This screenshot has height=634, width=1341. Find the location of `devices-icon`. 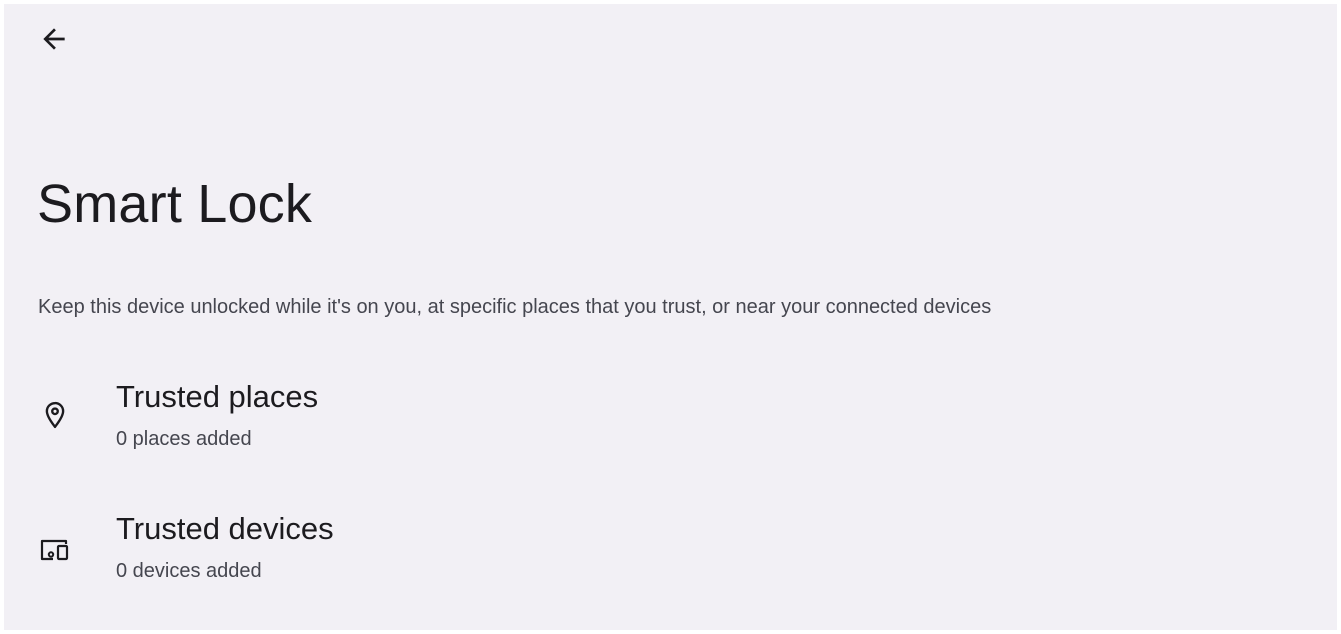

devices-icon is located at coordinates (55, 550).